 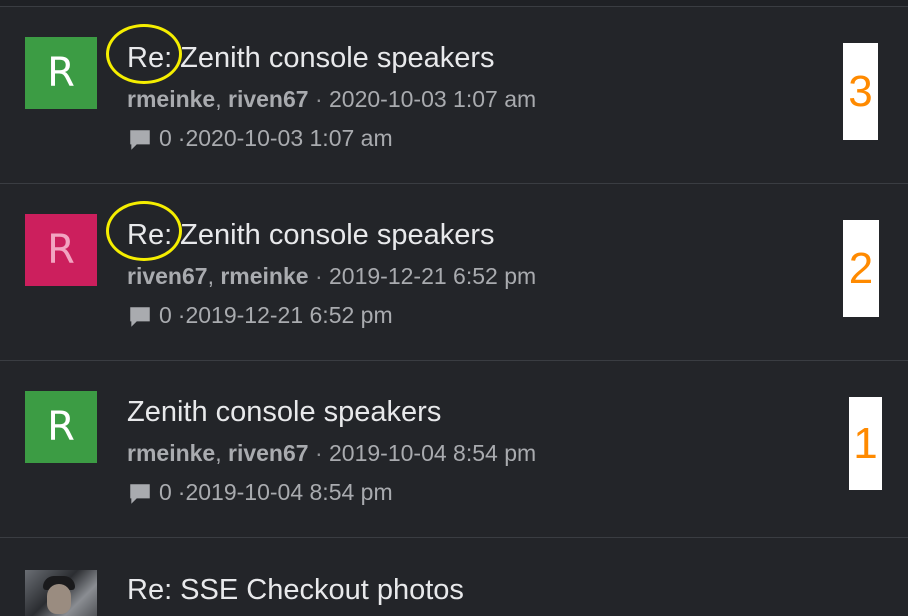 What do you see at coordinates (289, 137) in the screenshot?
I see `last-activity-date: 2020-10-03 1:07 am` at bounding box center [289, 137].